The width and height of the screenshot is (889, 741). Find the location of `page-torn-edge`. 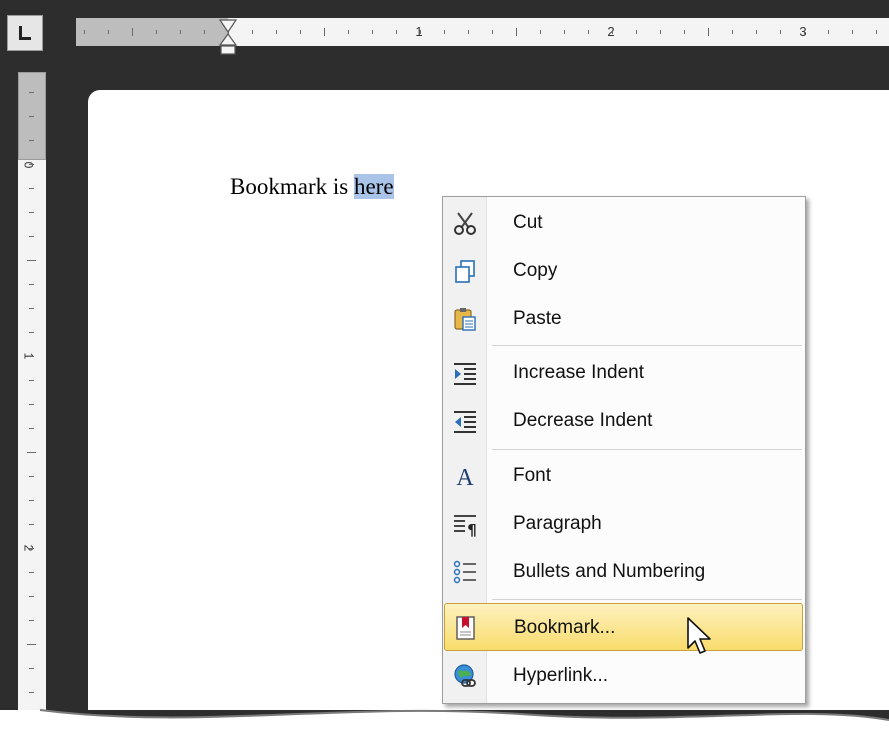

page-torn-edge is located at coordinates (444, 725).